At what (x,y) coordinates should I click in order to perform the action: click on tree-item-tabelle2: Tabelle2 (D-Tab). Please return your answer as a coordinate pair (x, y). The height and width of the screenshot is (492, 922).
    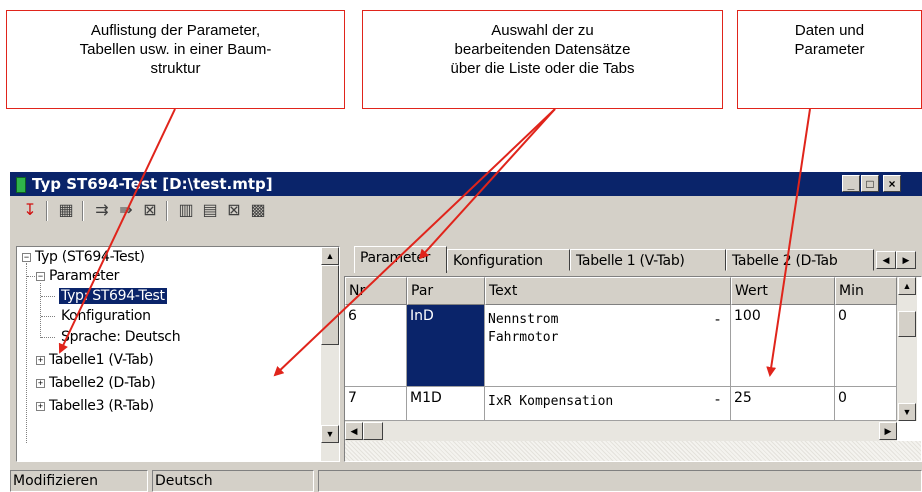
    Looking at the image, I should click on (102, 383).